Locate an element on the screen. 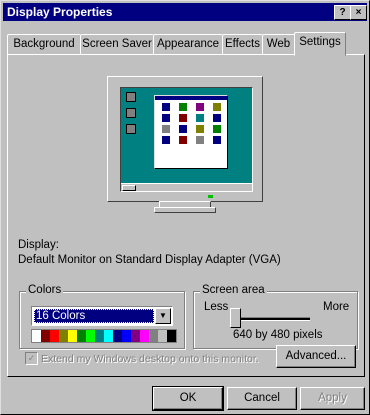  network-icon is located at coordinates (131, 113).